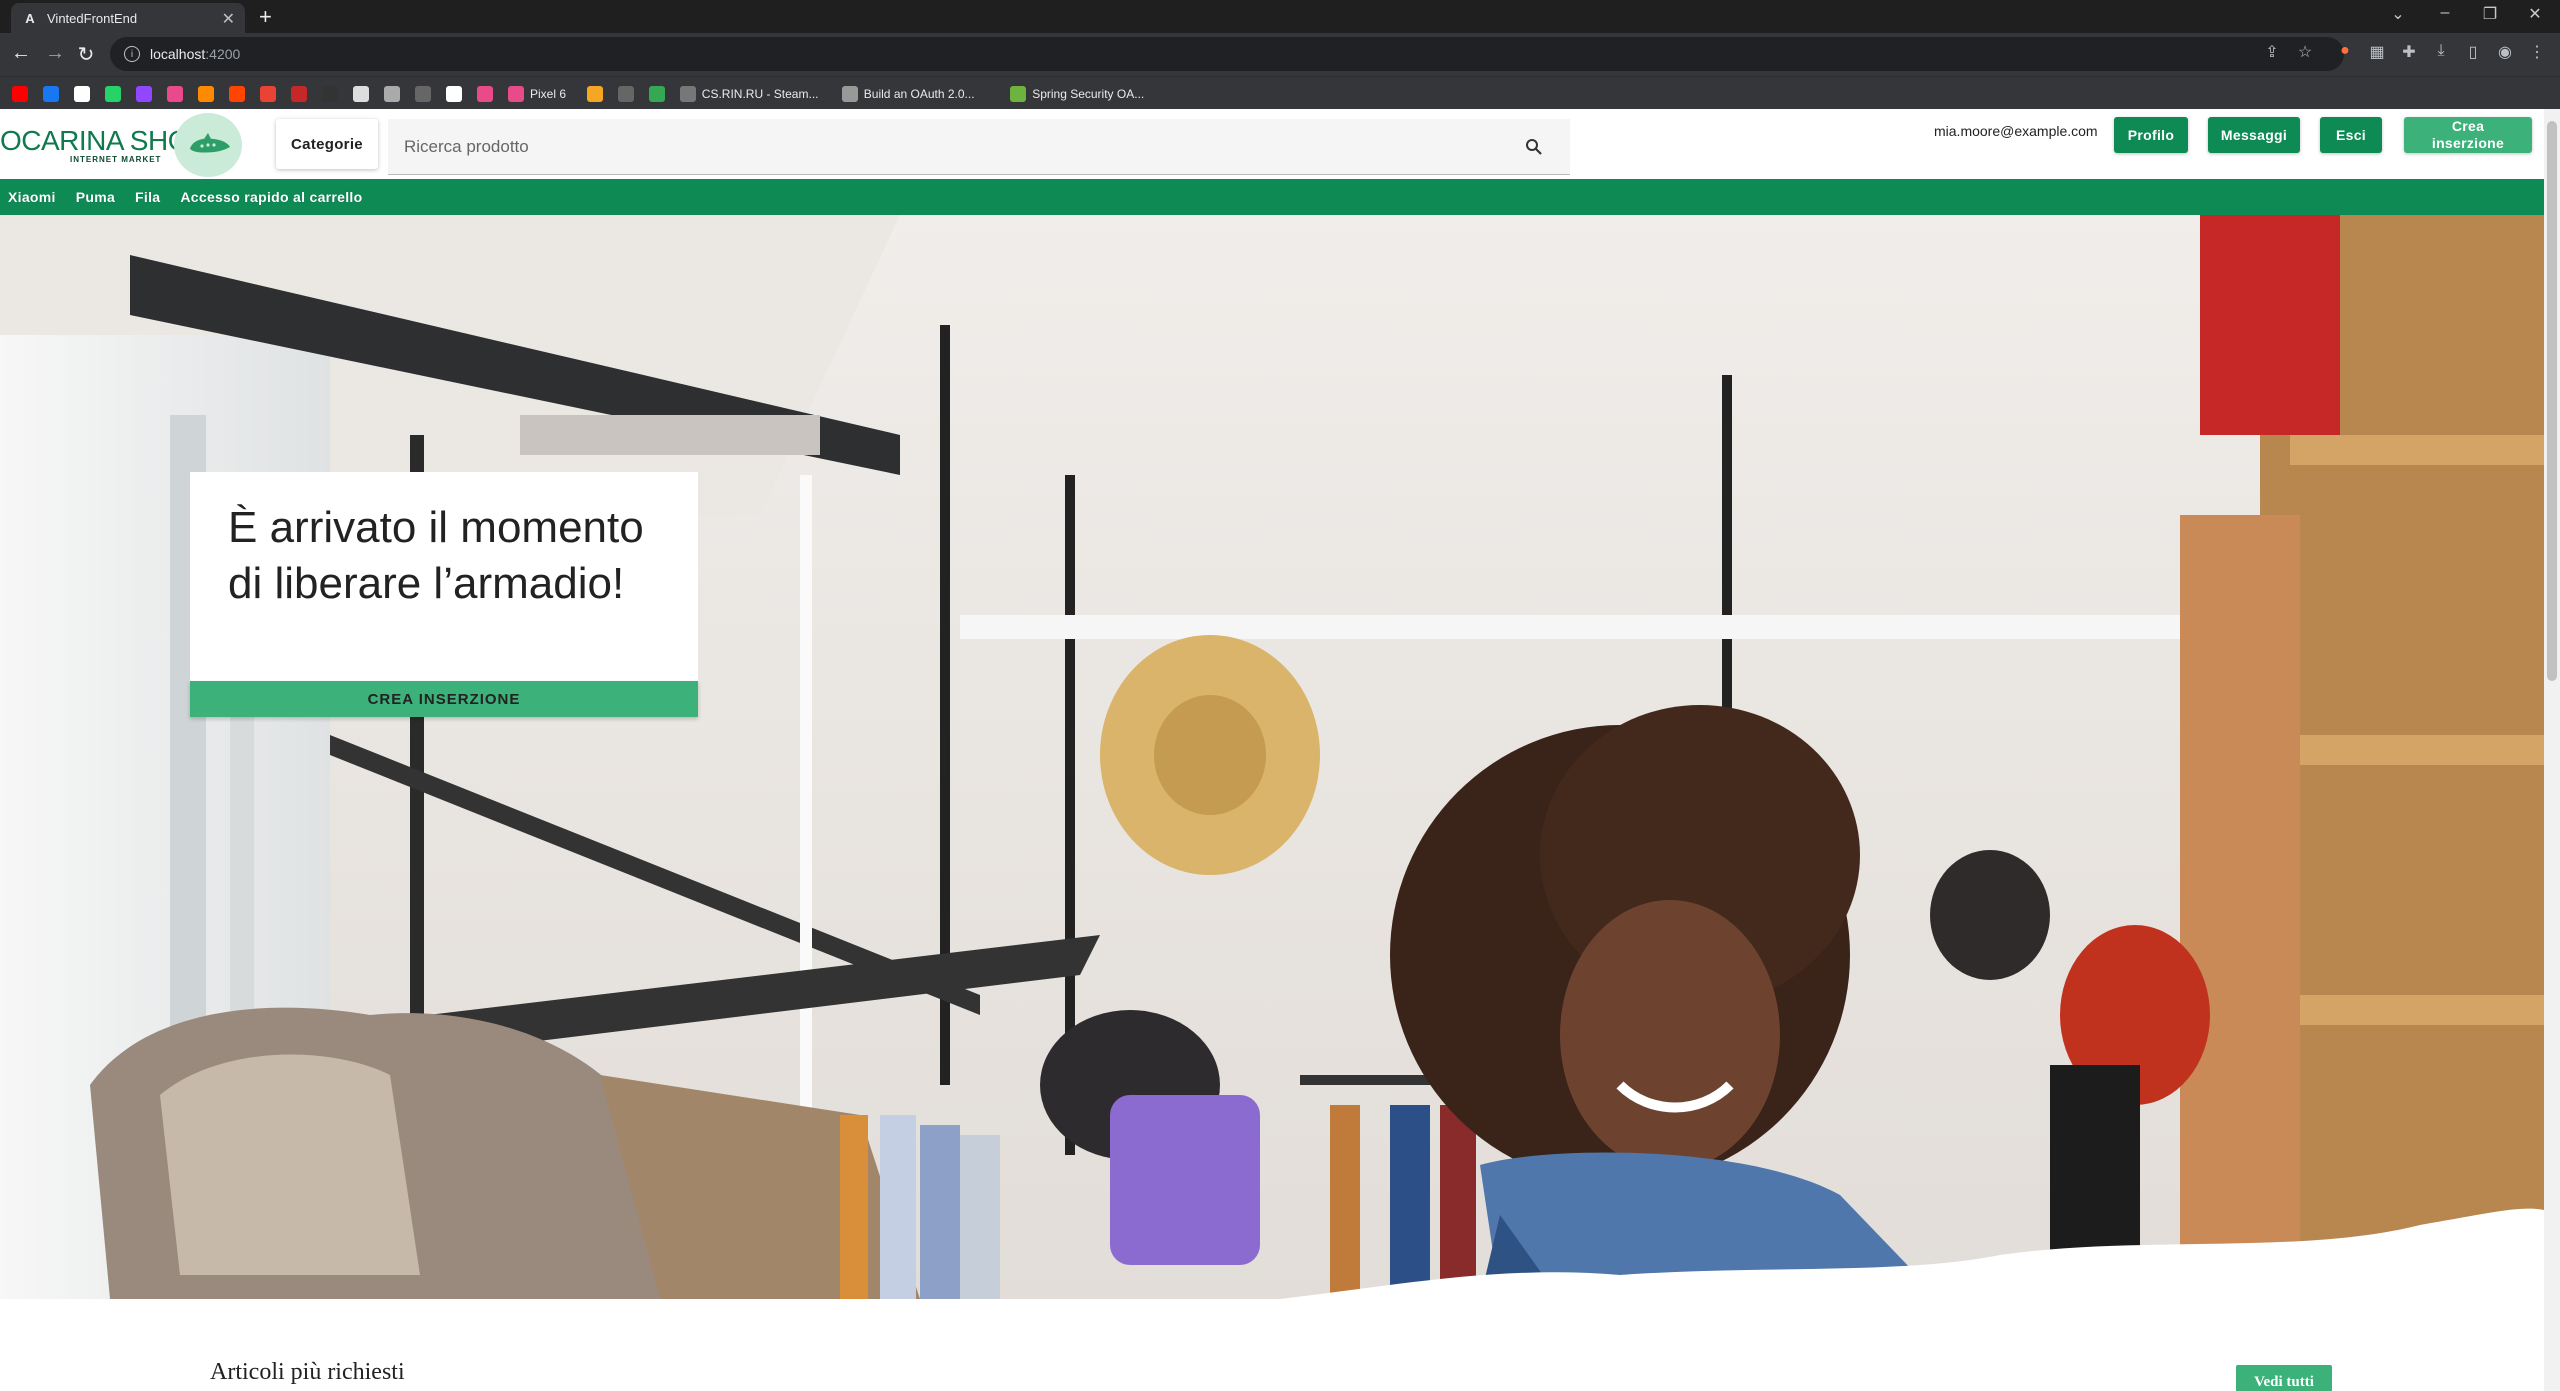 This screenshot has height=1391, width=2560. Describe the element at coordinates (2345, 51) in the screenshot. I see `extension-icon: ●` at that location.